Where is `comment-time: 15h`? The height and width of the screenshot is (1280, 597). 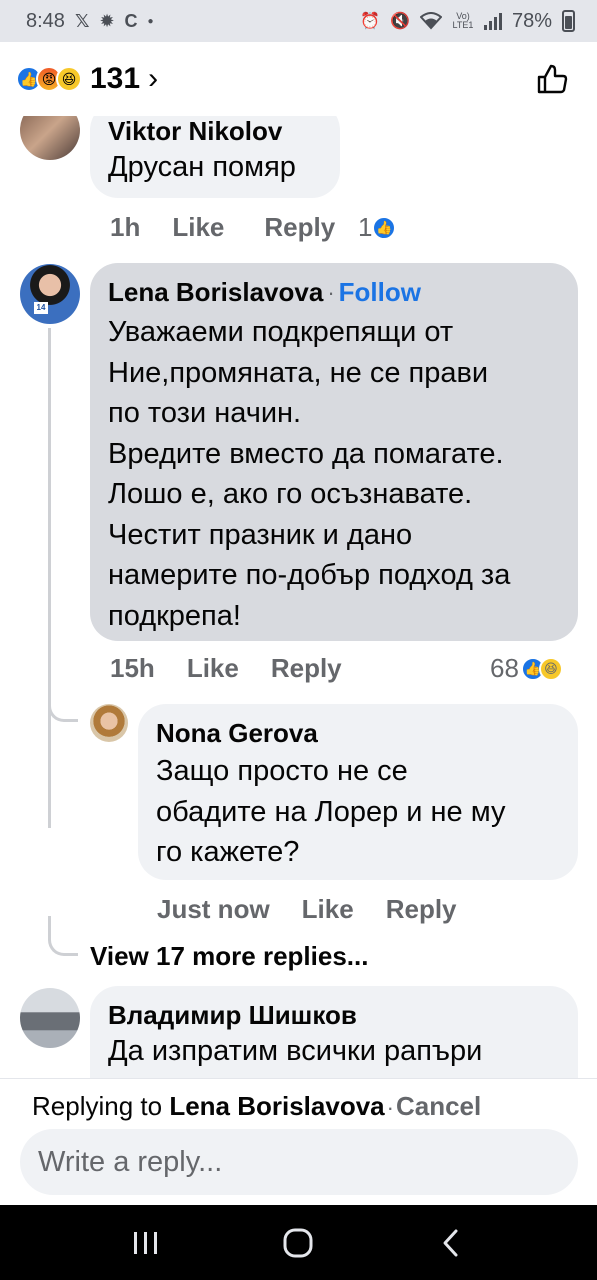
comment-time: 15h is located at coordinates (132, 668).